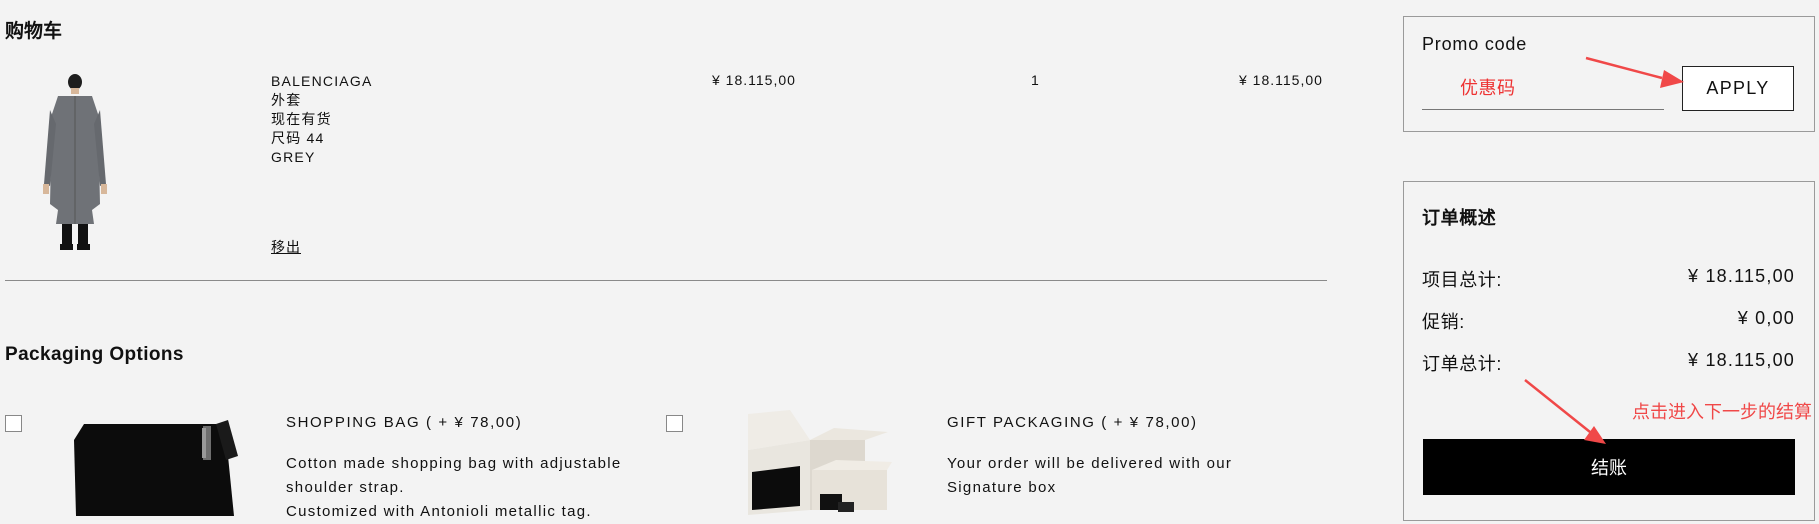 This screenshot has height=524, width=1819. Describe the element at coordinates (1766, 318) in the screenshot. I see `discount-value: ¥ 0,00` at that location.